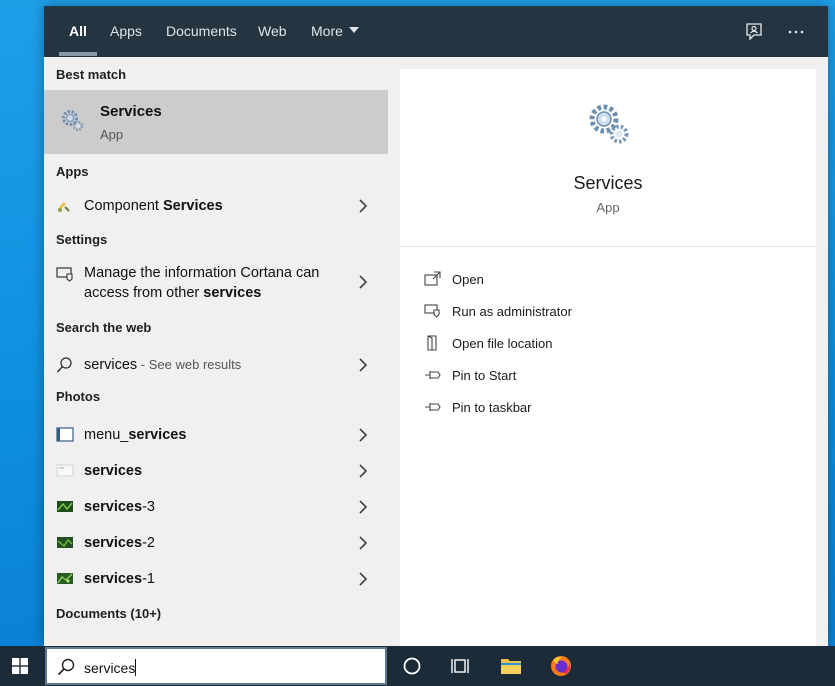 The width and height of the screenshot is (835, 686). What do you see at coordinates (608, 246) in the screenshot?
I see `divider` at bounding box center [608, 246].